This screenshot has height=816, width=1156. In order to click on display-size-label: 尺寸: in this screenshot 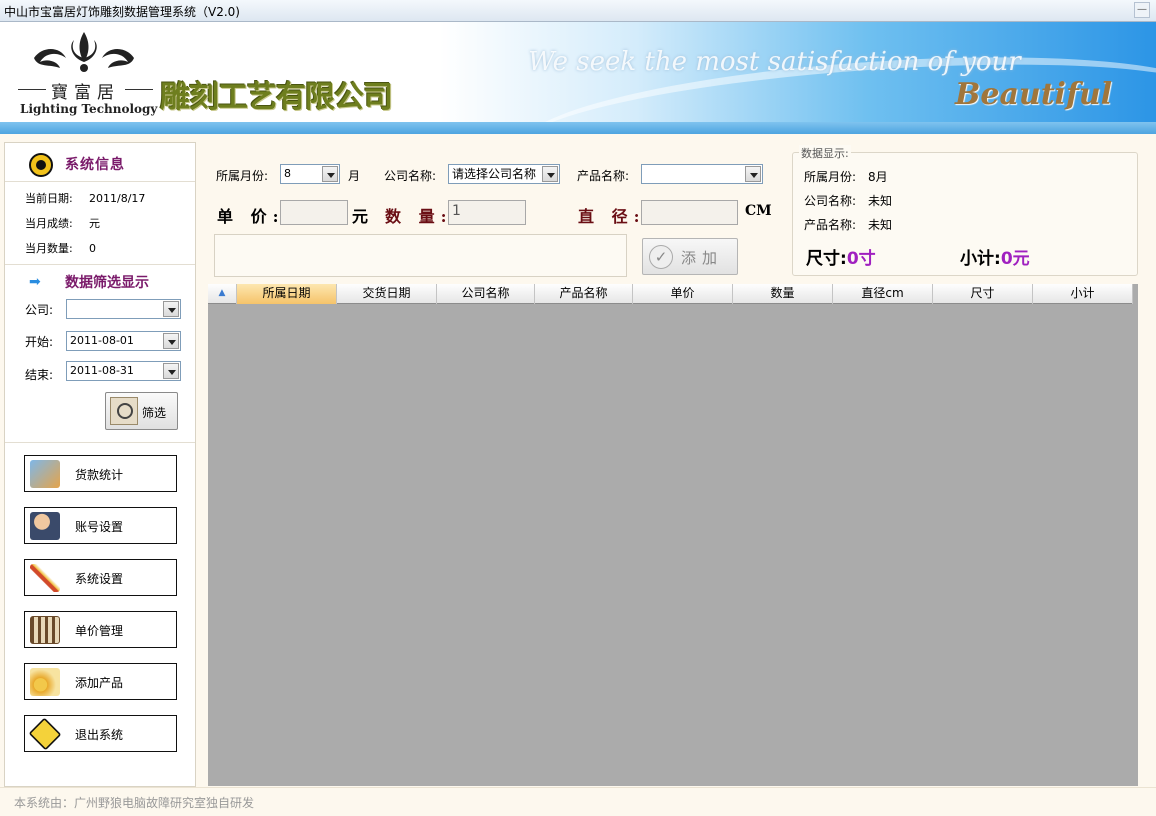, I will do `click(826, 259)`.